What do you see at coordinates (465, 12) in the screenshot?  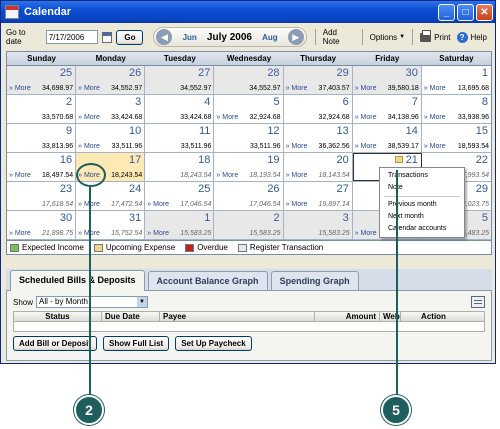 I see `maximize-button: □` at bounding box center [465, 12].